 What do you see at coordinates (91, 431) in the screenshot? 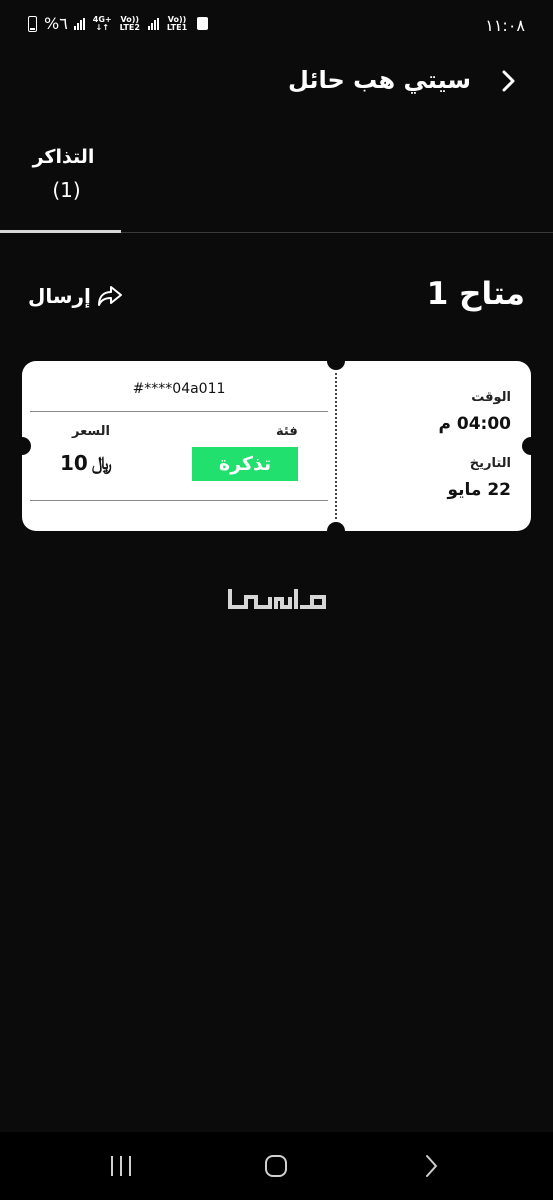
I see `price-label: السعر` at bounding box center [91, 431].